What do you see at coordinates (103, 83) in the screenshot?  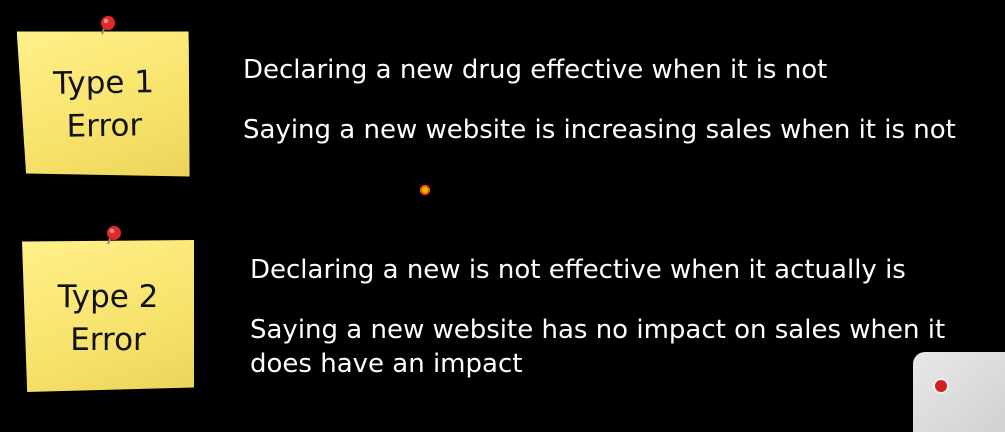 I see `note-title: Type 1` at bounding box center [103, 83].